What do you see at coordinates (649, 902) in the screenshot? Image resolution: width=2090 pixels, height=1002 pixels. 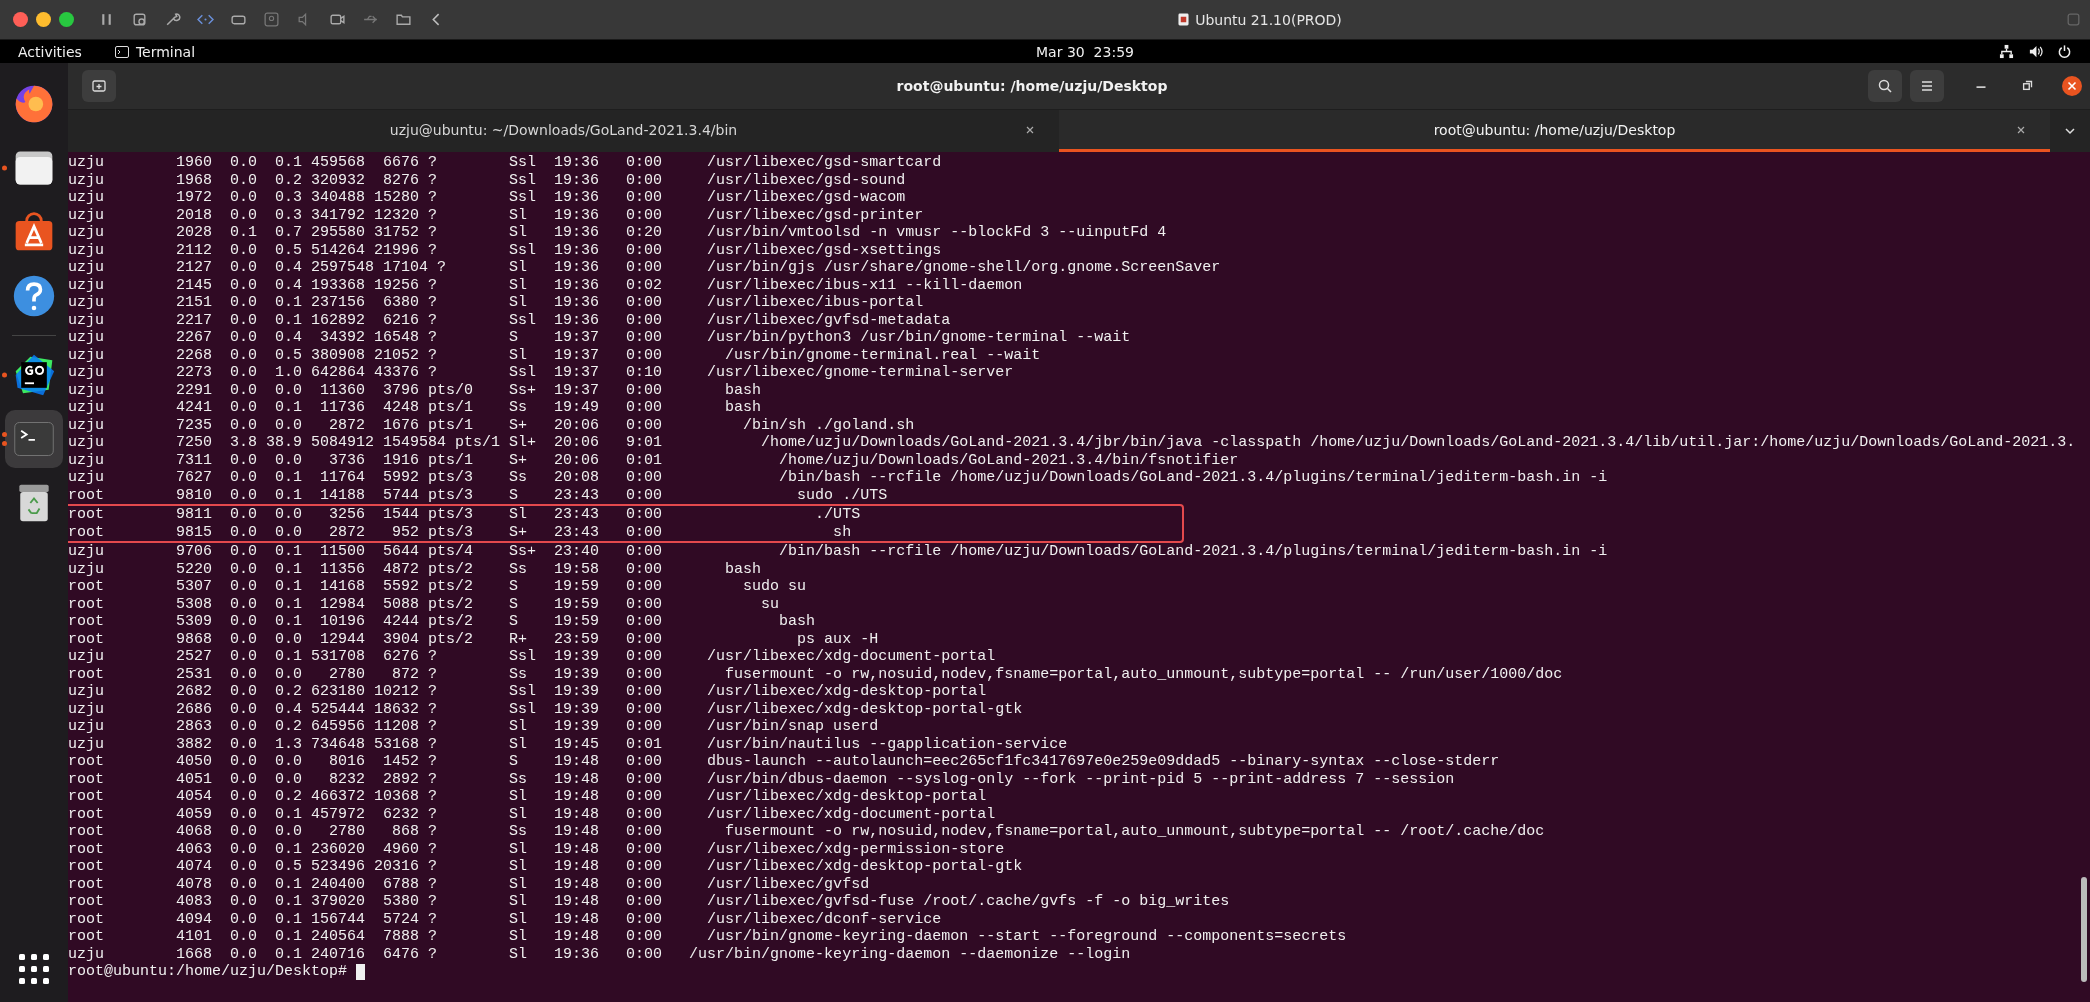 I see `terminal-line: root 4083 0.0 0.1 379020 5380 ? Sl 19:48 0:00 /usr/libexec/gvfsd-fuse /root/.cache/gvfs -f -o big_writes` at bounding box center [649, 902].